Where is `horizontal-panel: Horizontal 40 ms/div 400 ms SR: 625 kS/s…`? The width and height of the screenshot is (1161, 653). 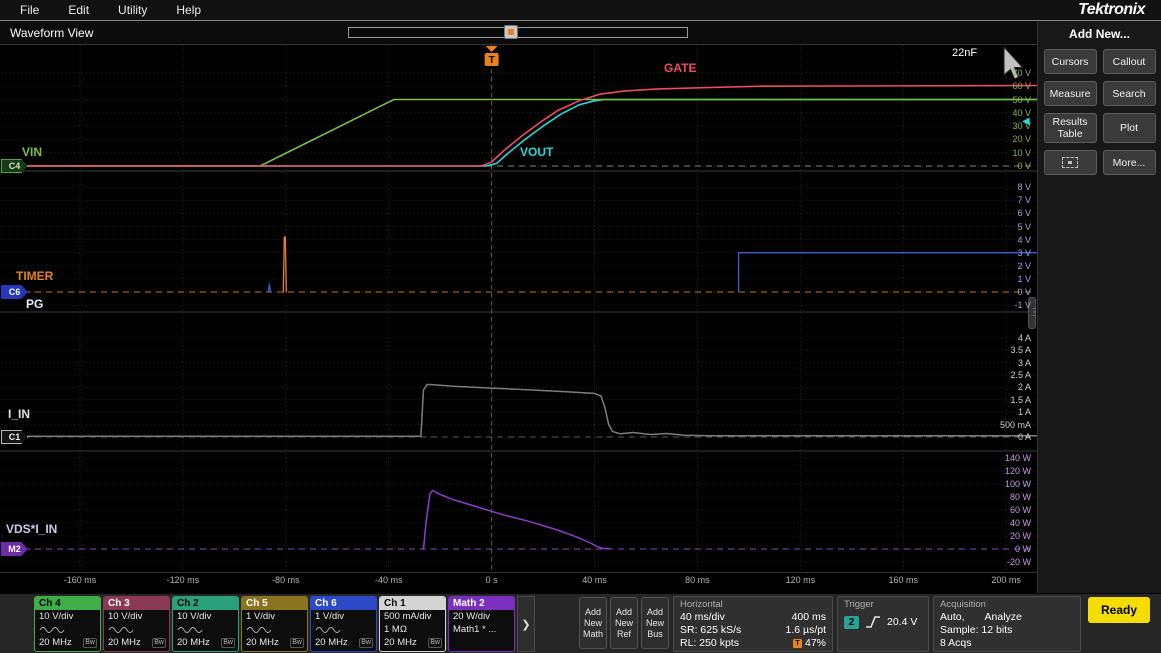 horizontal-panel: Horizontal 40 ms/div 400 ms SR: 625 kS/s… is located at coordinates (753, 624).